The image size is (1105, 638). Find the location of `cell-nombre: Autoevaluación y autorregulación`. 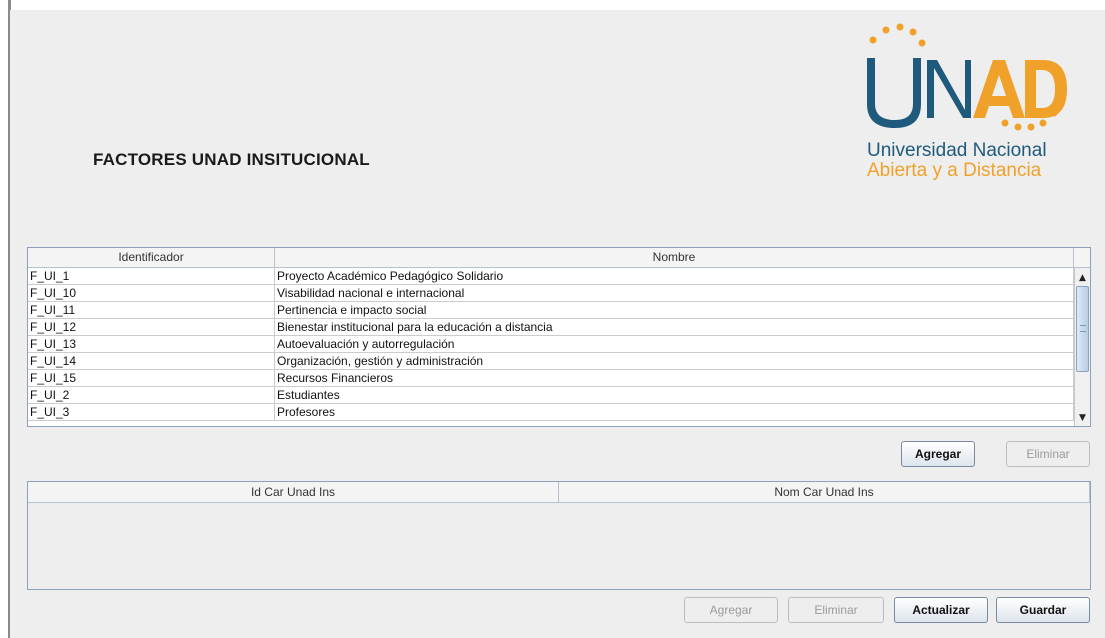

cell-nombre: Autoevaluación y autorregulación is located at coordinates (674, 344).